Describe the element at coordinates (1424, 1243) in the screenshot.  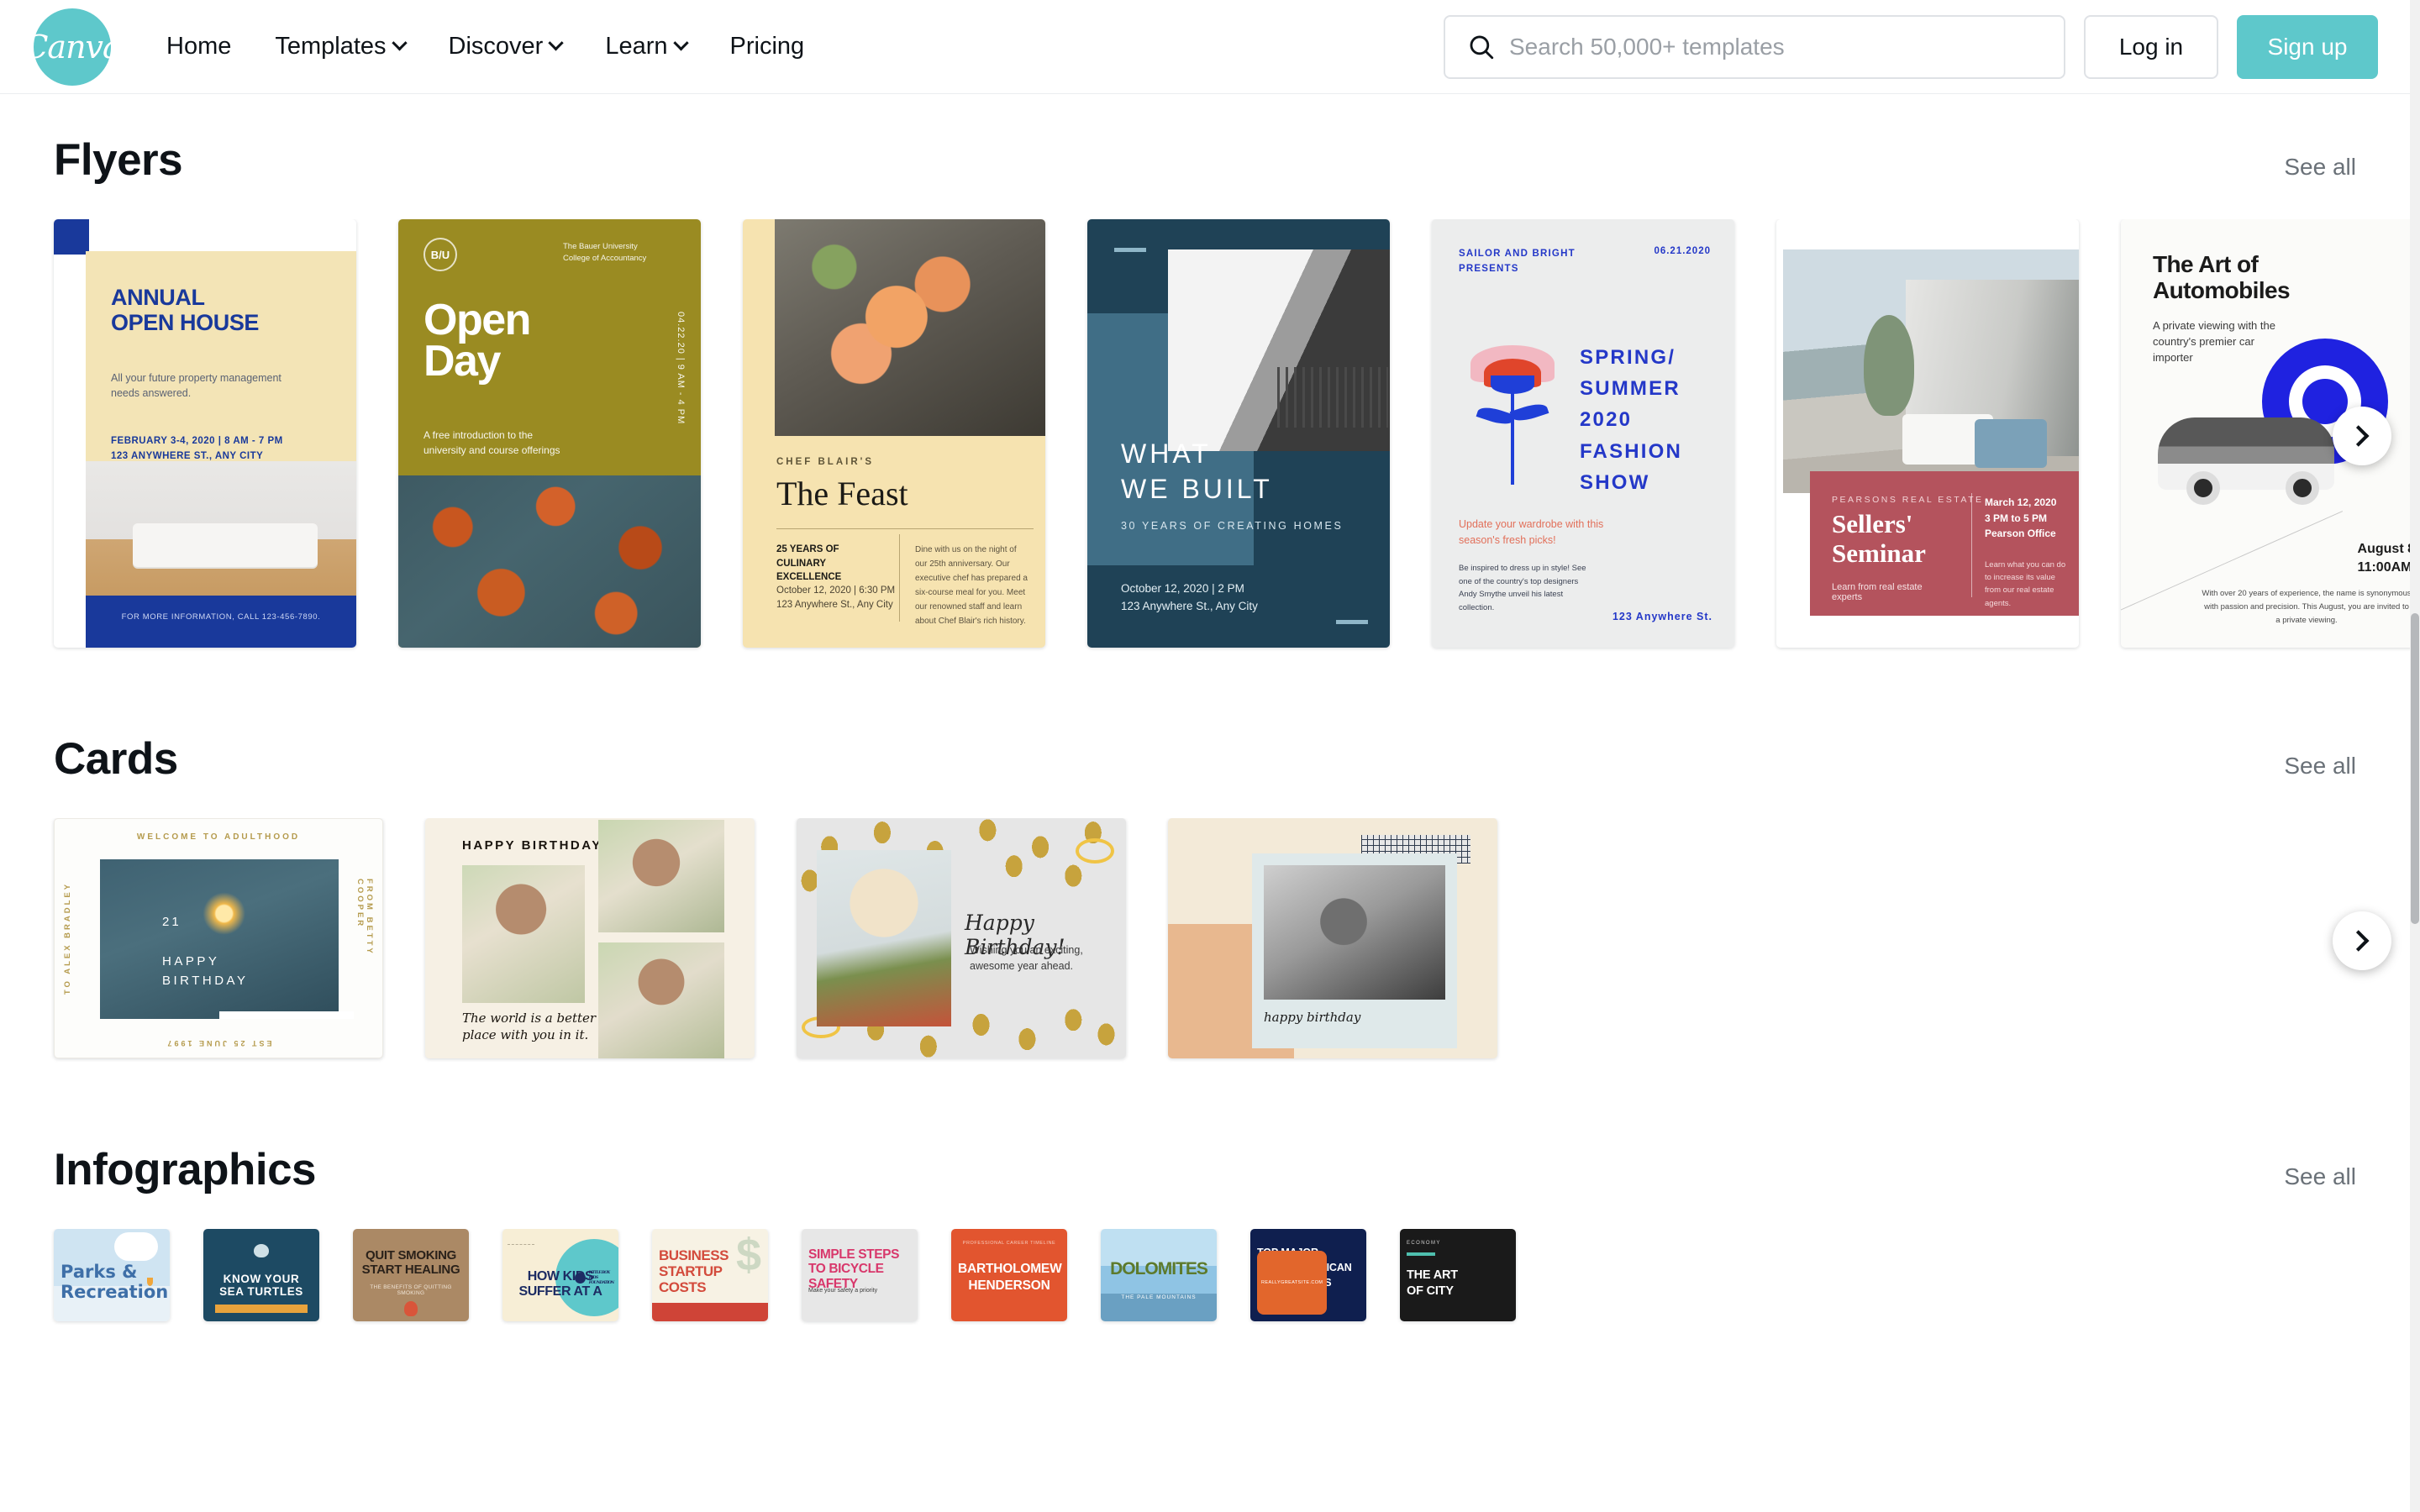
I see `infographic-kicker: ECONOMY` at that location.